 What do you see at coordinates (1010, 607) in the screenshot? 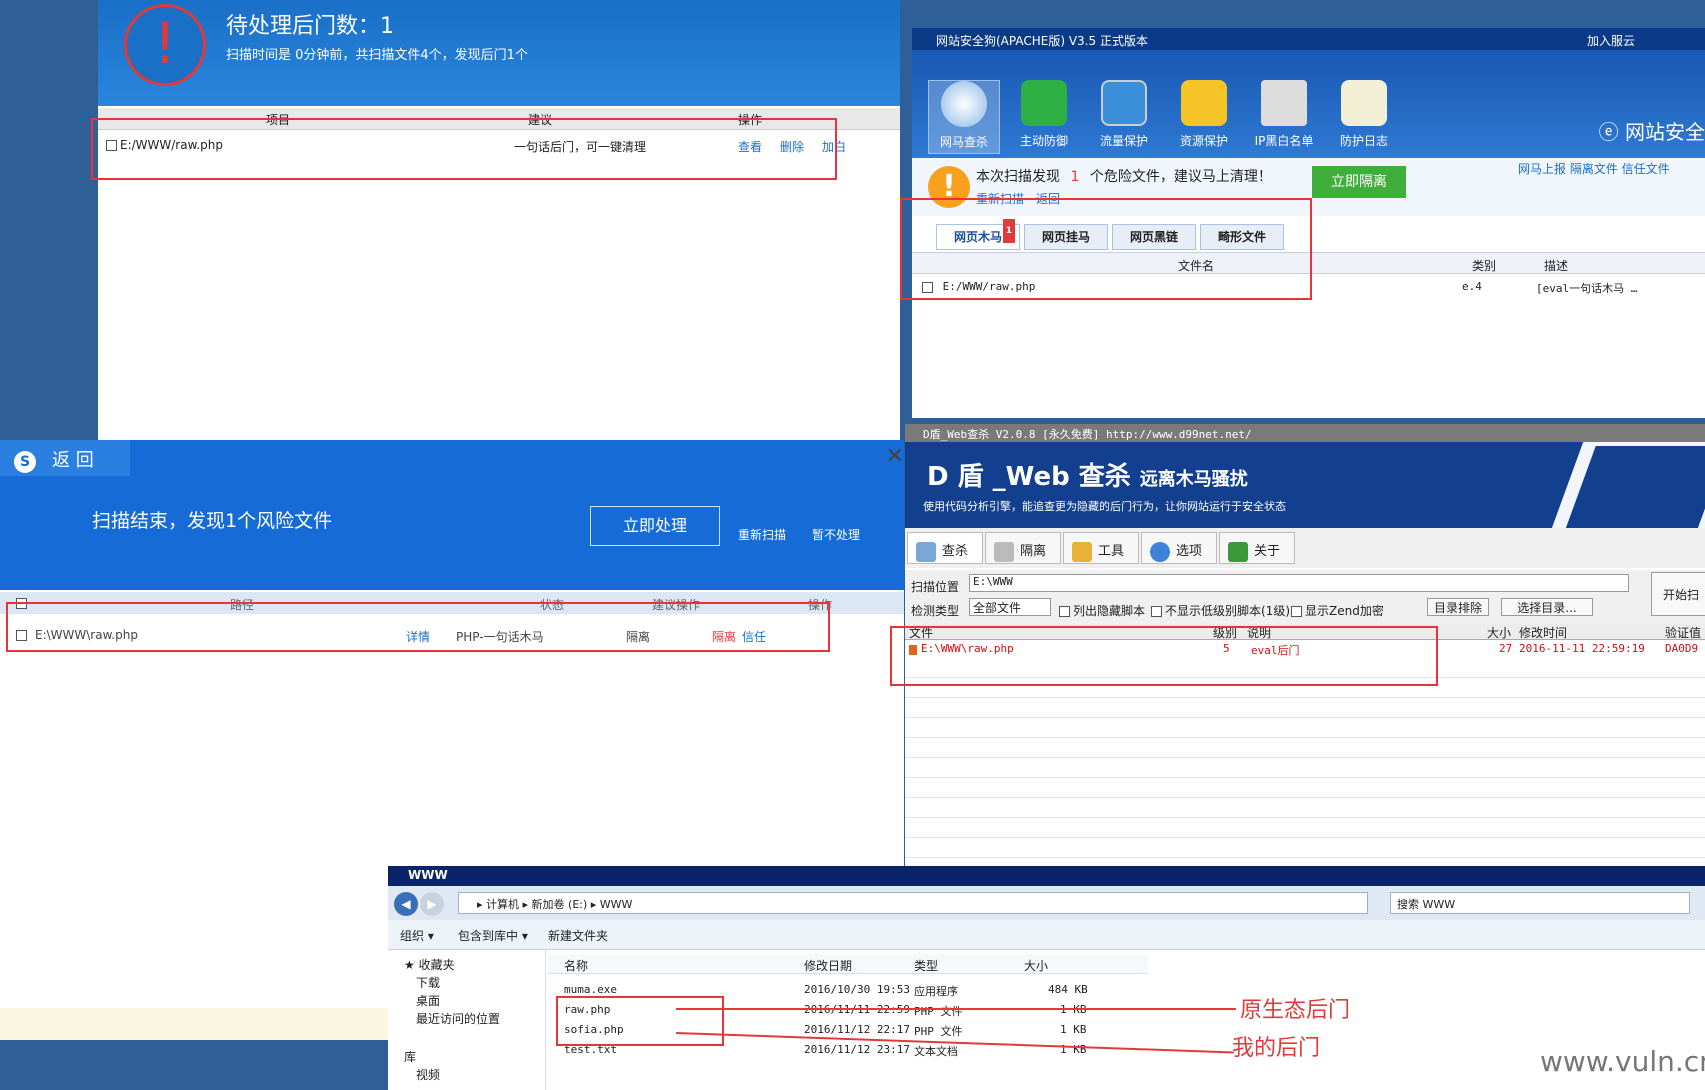
I see `type-select: 全部文件` at bounding box center [1010, 607].